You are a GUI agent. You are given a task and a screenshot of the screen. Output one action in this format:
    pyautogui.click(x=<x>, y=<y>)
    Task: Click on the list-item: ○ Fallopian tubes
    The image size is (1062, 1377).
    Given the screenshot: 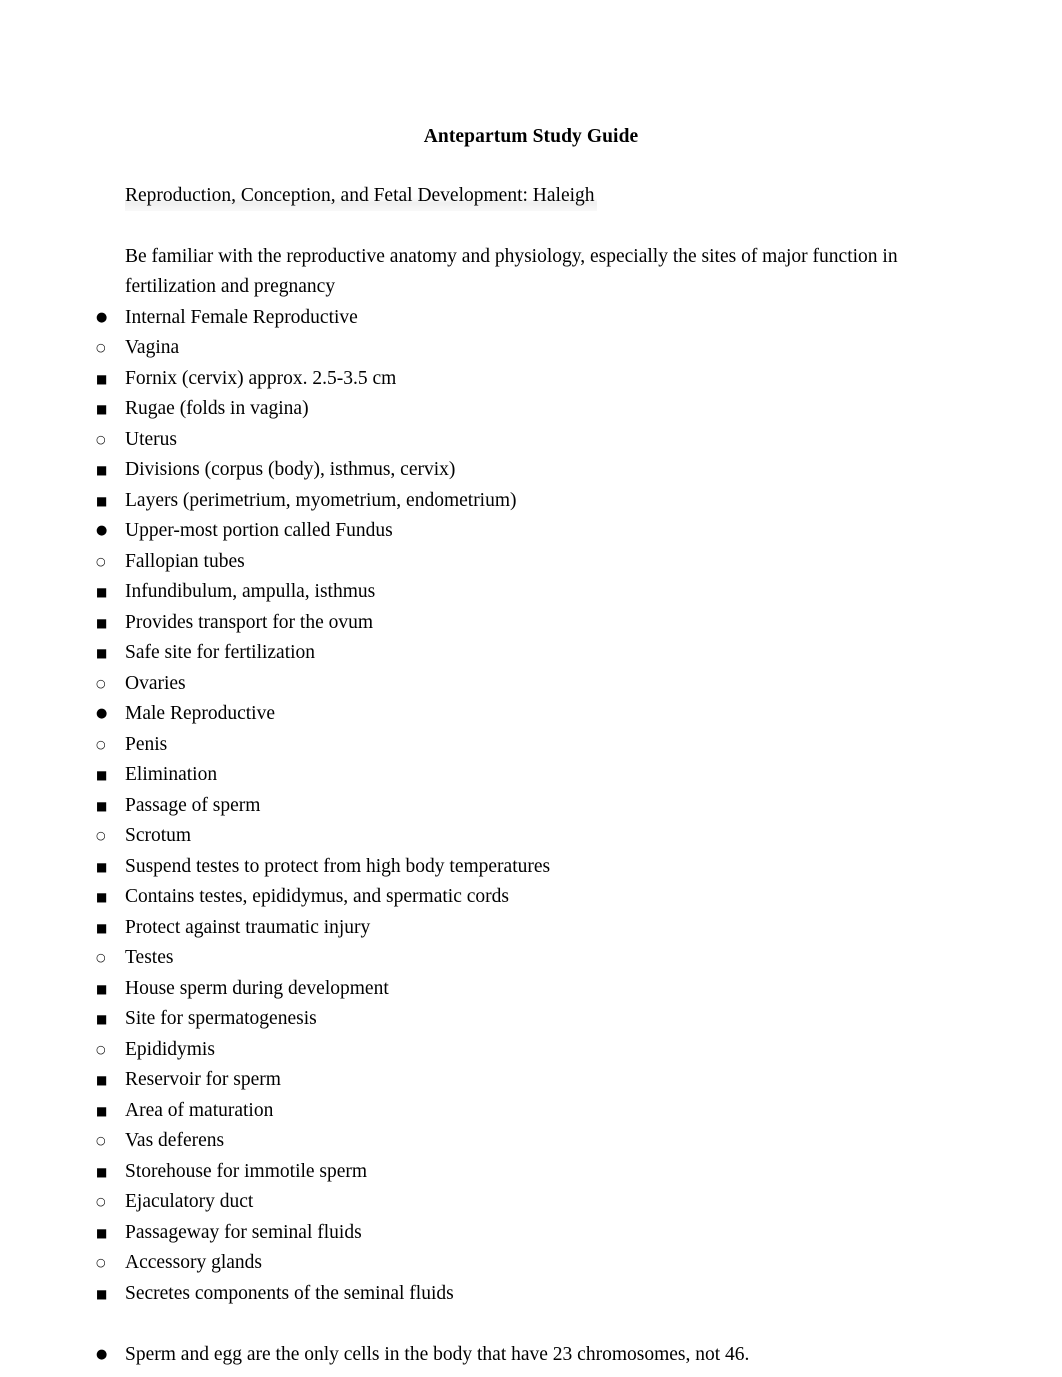 What is the action you would take?
    pyautogui.click(x=579, y=562)
    